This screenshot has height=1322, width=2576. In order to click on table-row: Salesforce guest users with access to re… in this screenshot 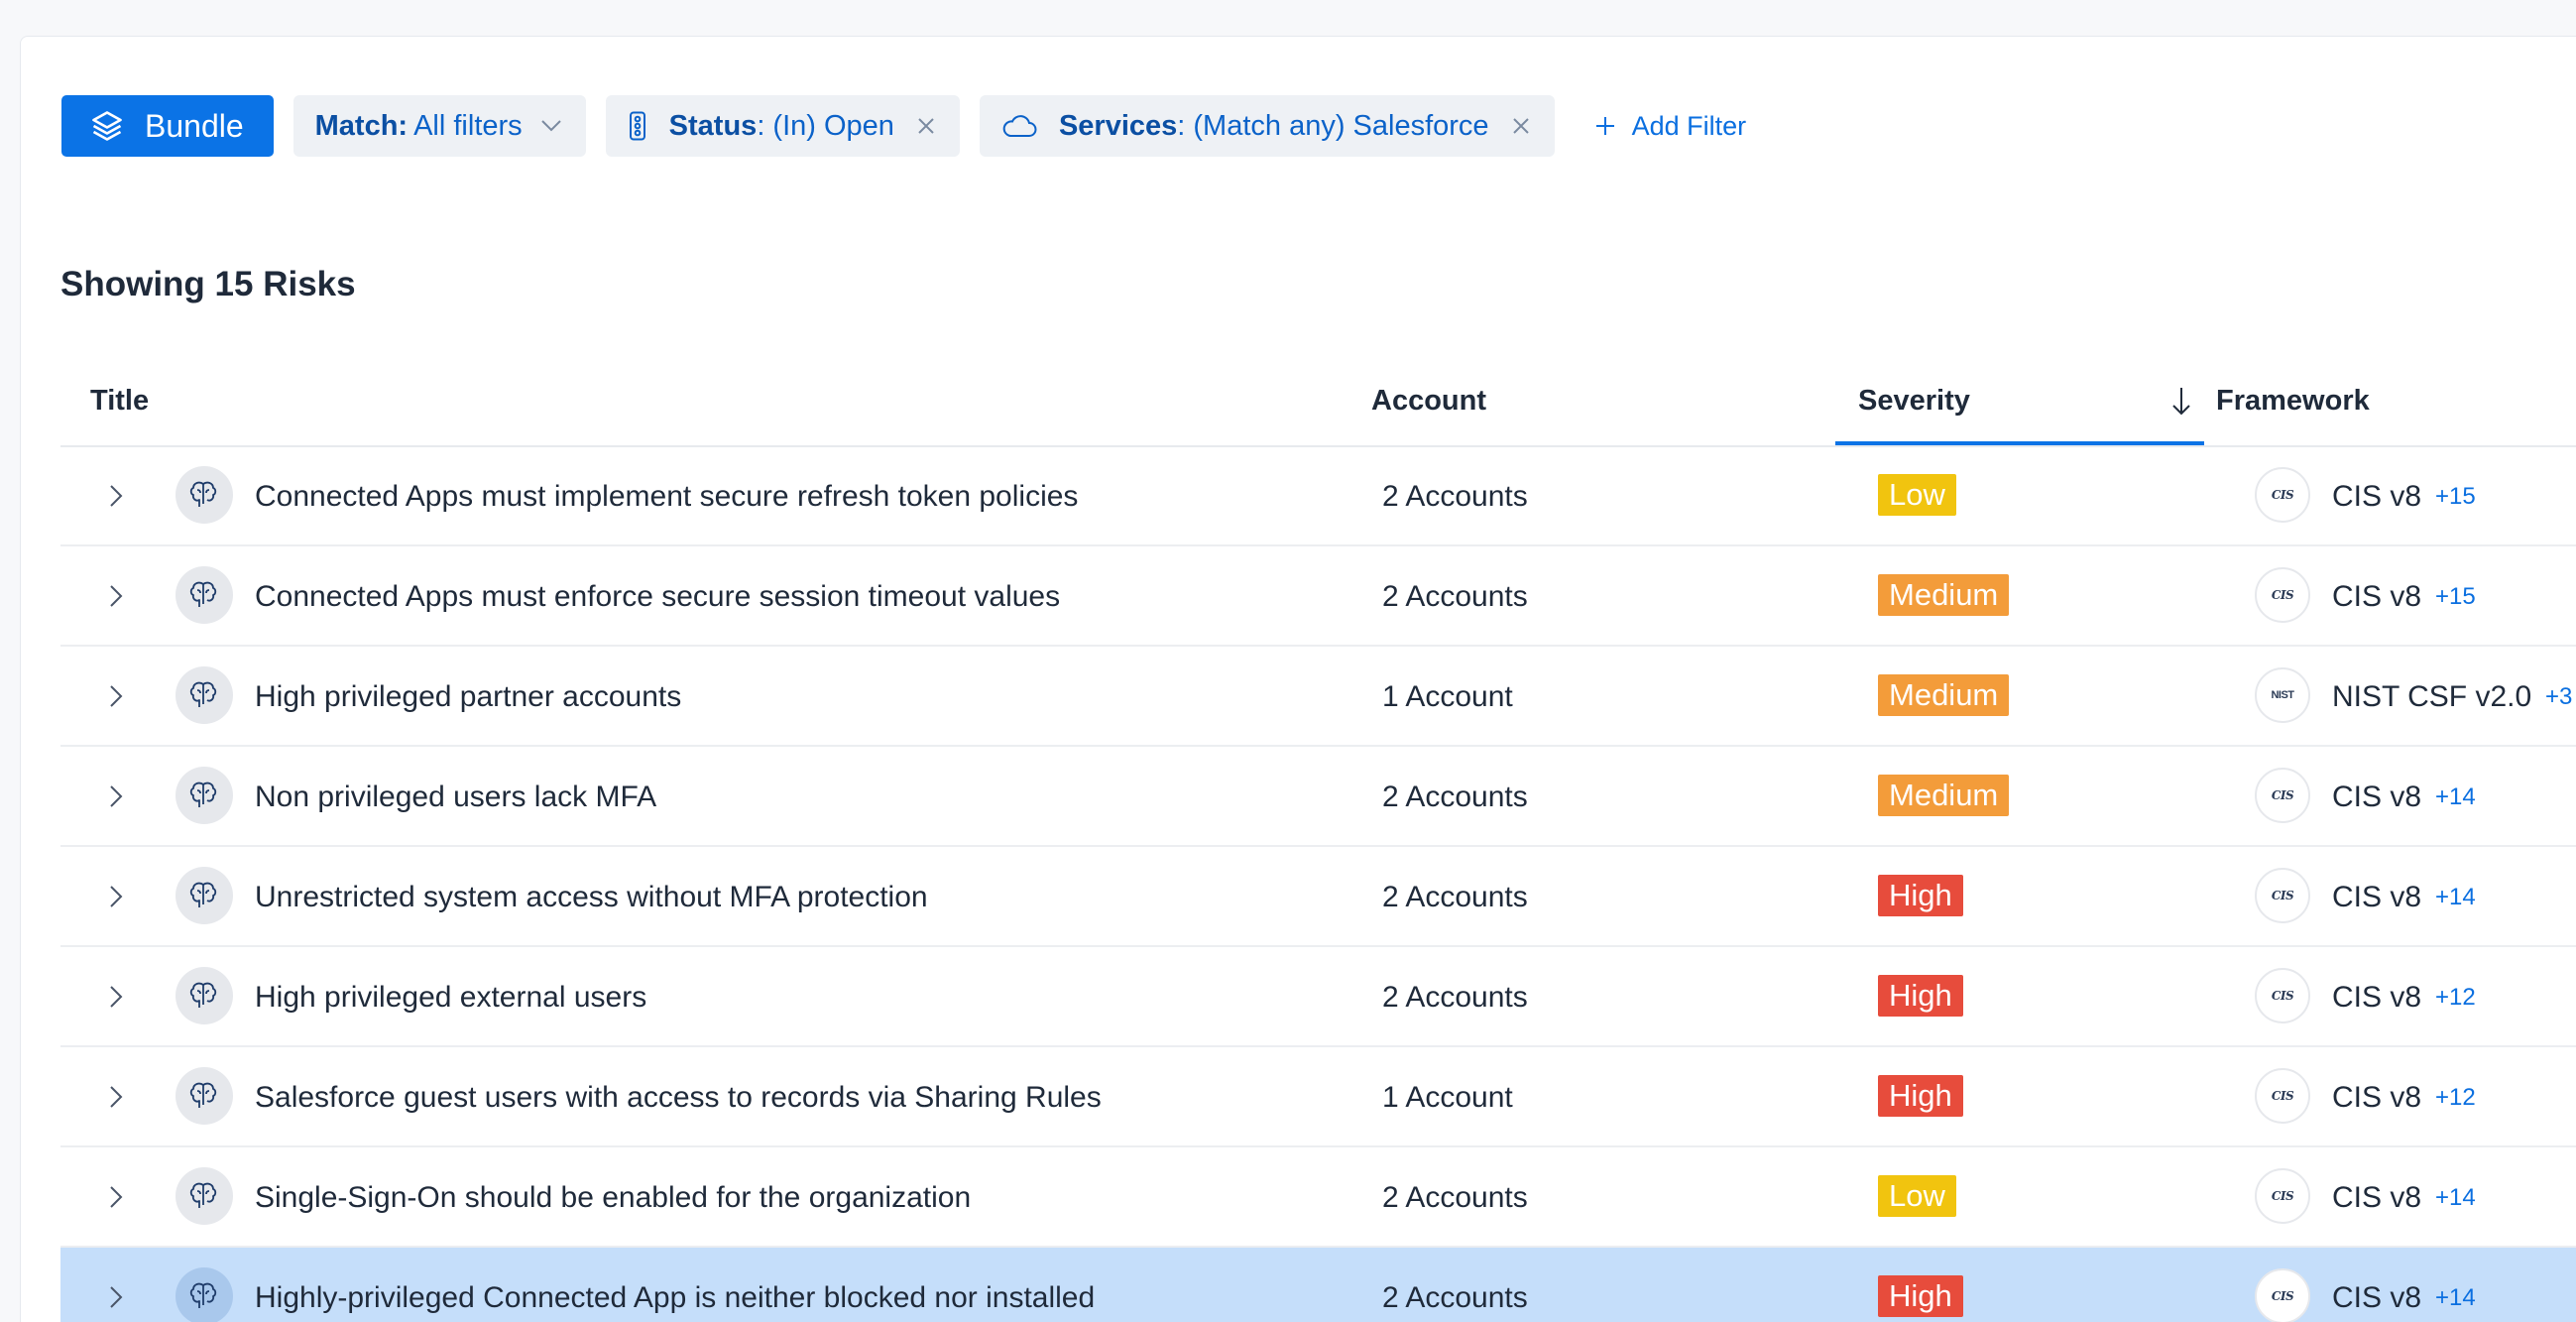, I will do `click(1318, 1097)`.